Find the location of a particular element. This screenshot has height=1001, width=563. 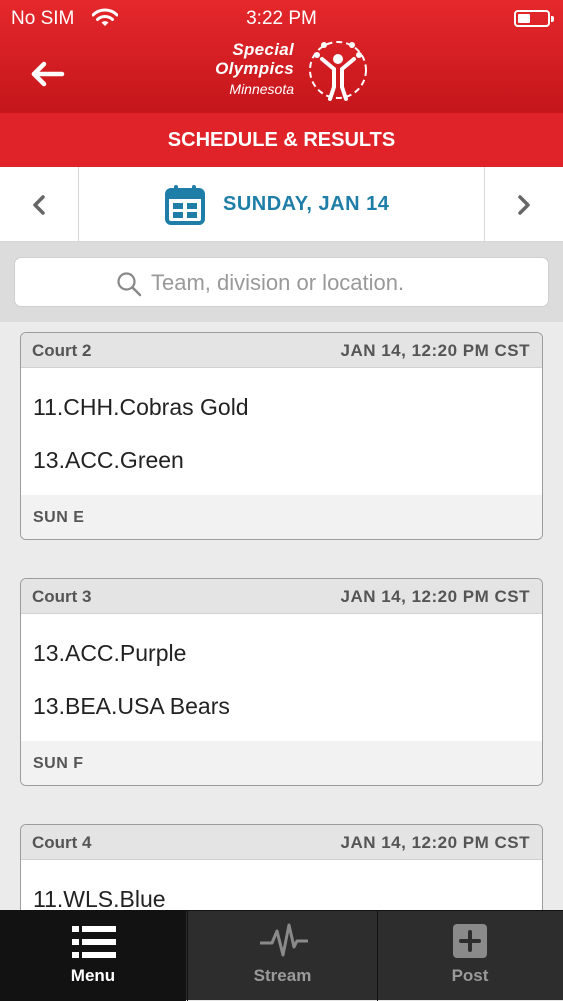

list-icon is located at coordinates (94, 942).